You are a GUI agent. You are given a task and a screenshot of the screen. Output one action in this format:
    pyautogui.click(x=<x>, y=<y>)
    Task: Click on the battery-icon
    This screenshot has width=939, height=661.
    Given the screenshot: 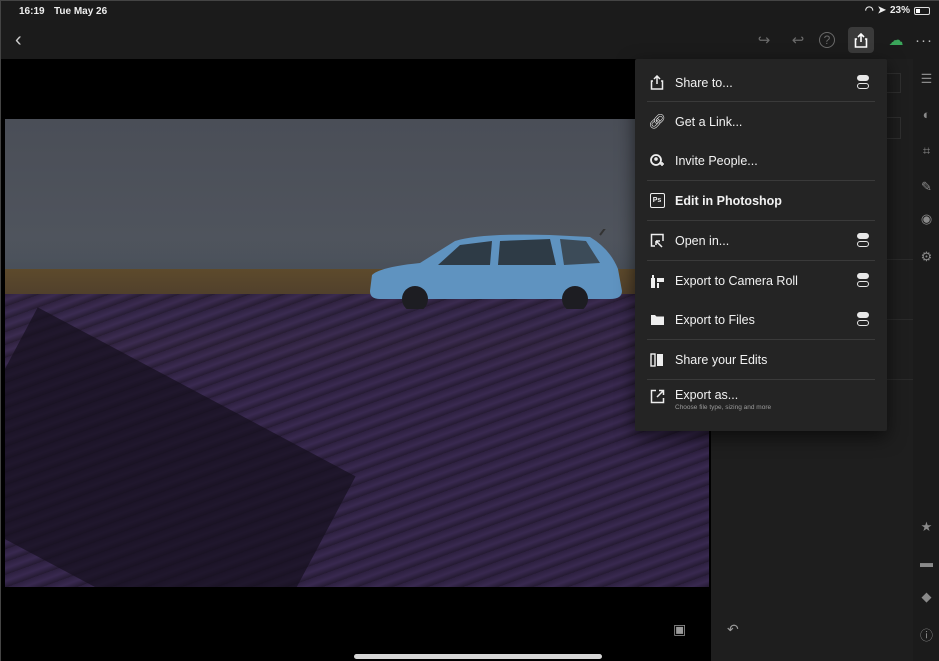 What is the action you would take?
    pyautogui.click(x=922, y=10)
    